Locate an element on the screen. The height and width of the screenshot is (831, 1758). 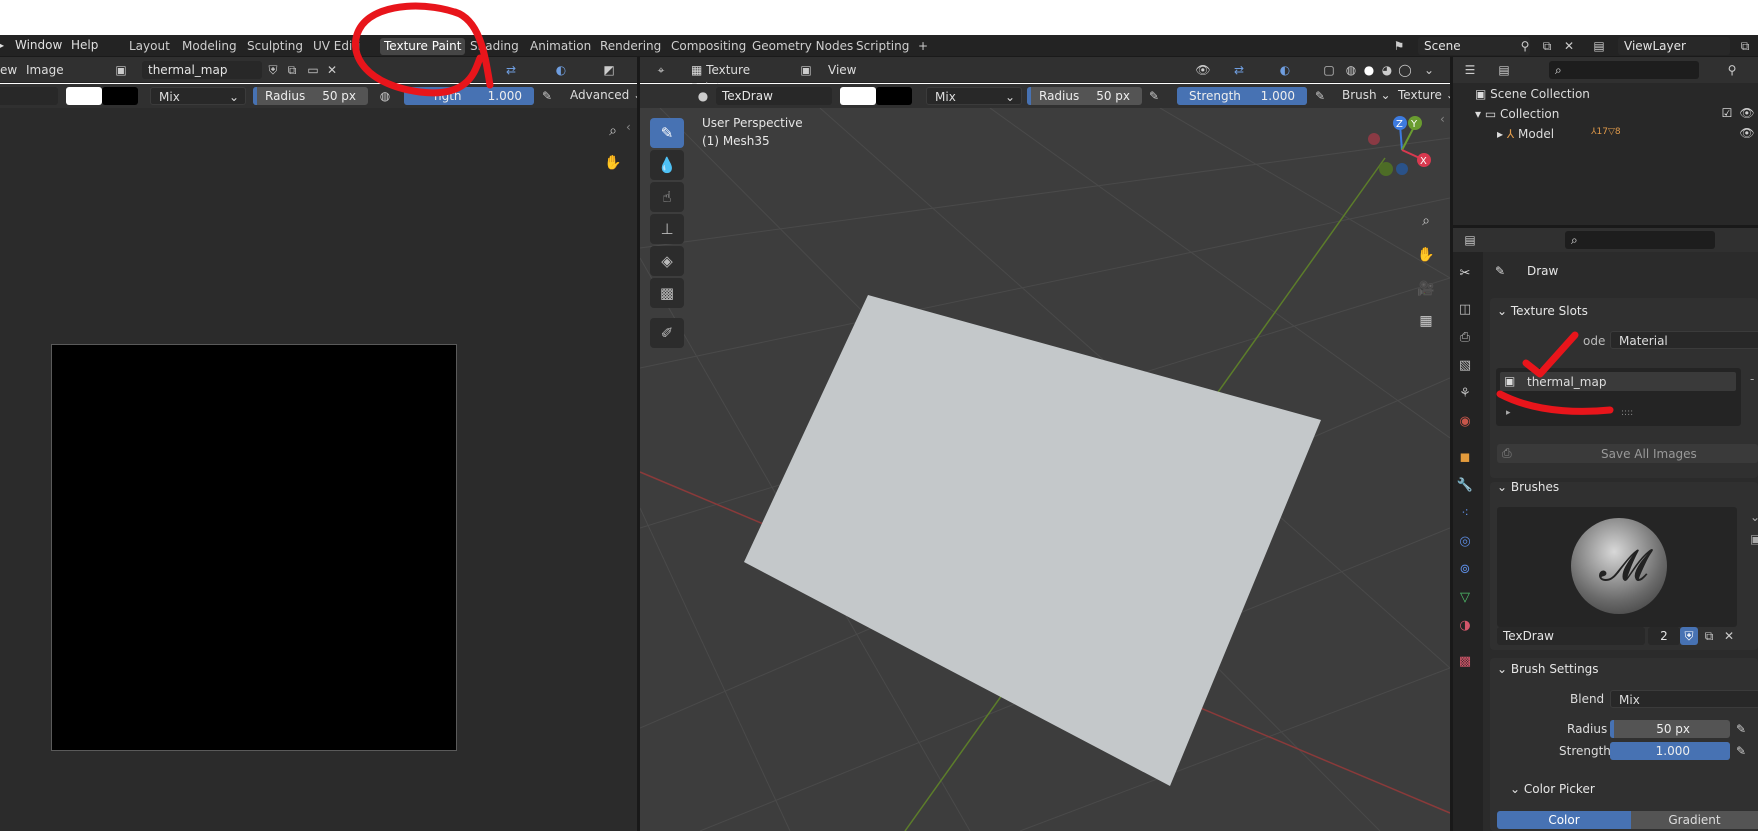
tab-modeling: Modeling is located at coordinates (209, 46).